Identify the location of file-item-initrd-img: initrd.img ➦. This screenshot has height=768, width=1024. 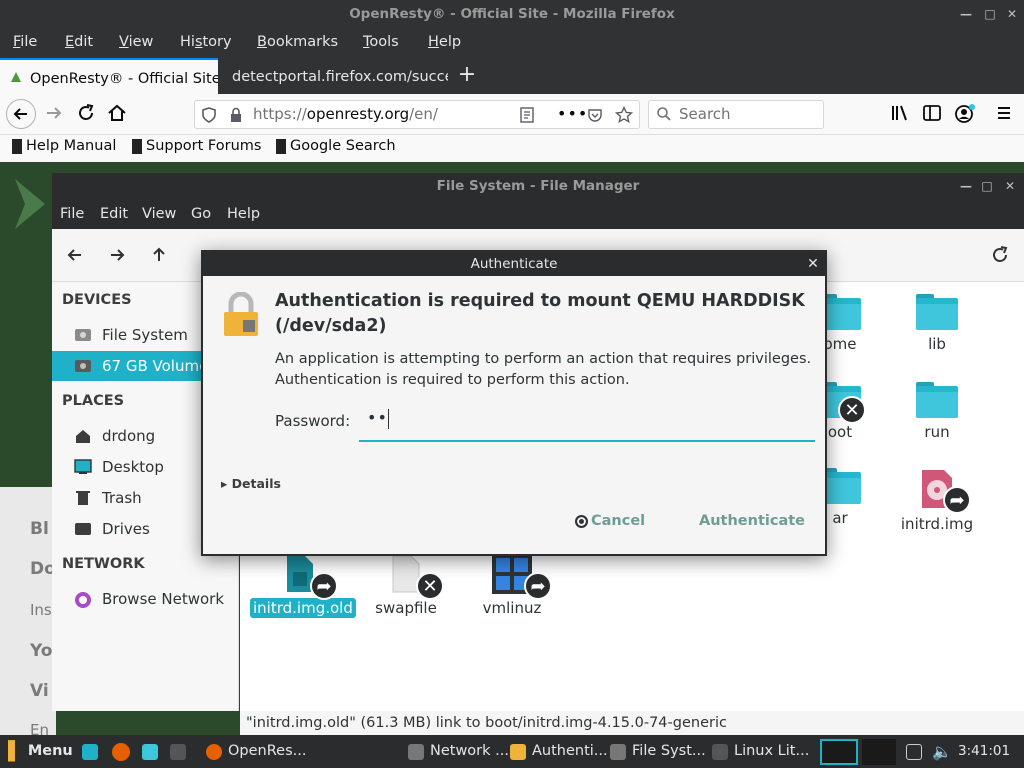
(937, 501).